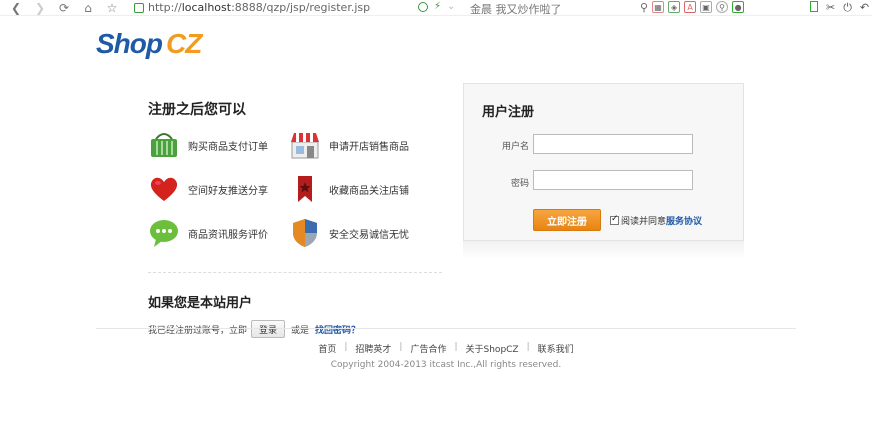 The width and height of the screenshot is (872, 443). Describe the element at coordinates (516, 9) in the screenshot. I see `news-ticker: 金晨 我又炒作啦了` at that location.